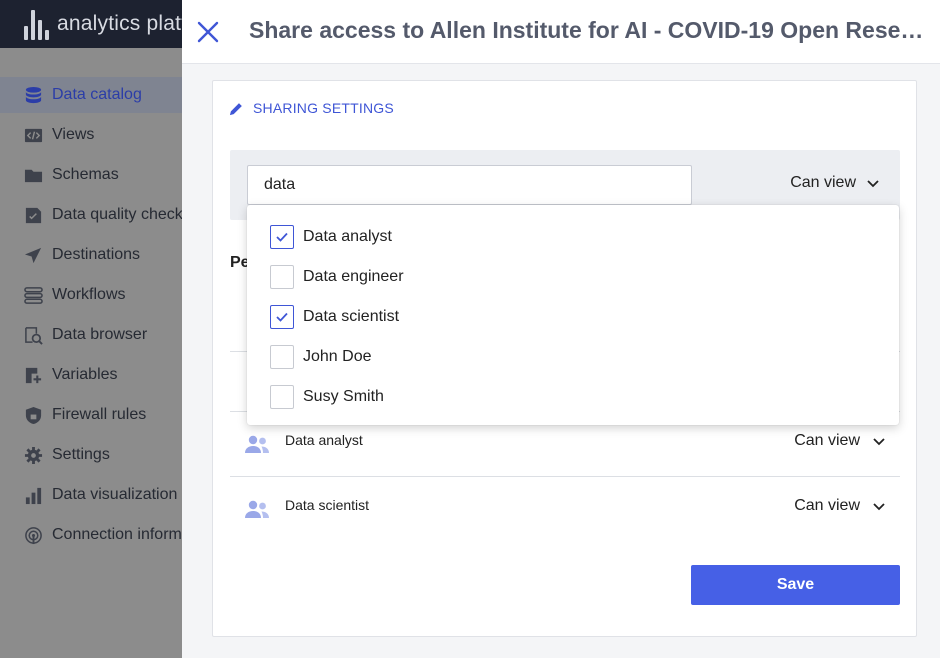 Image resolution: width=940 pixels, height=658 pixels. Describe the element at coordinates (236, 108) in the screenshot. I see `pencil-icon` at that location.